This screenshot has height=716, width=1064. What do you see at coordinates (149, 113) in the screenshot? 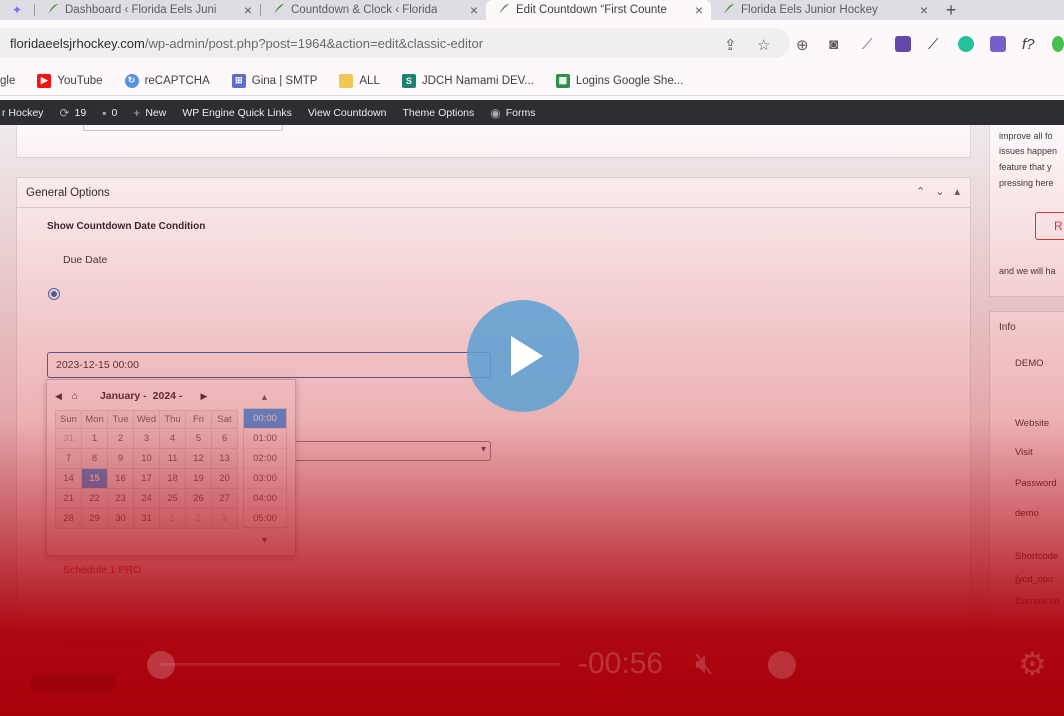
I see `admin-bar-new: + New` at bounding box center [149, 113].